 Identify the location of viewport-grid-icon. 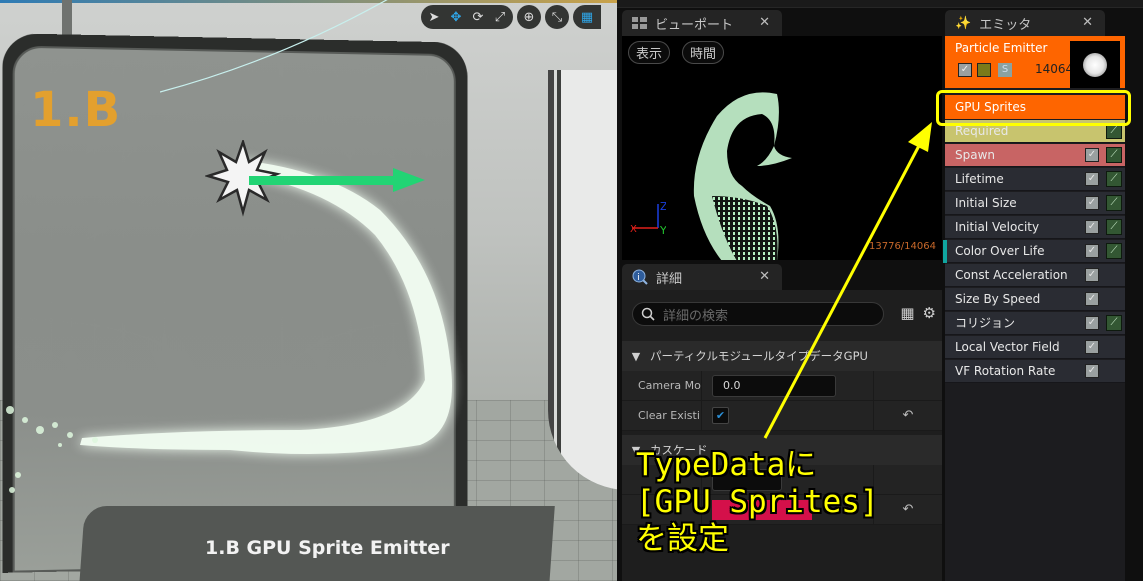
(639, 23).